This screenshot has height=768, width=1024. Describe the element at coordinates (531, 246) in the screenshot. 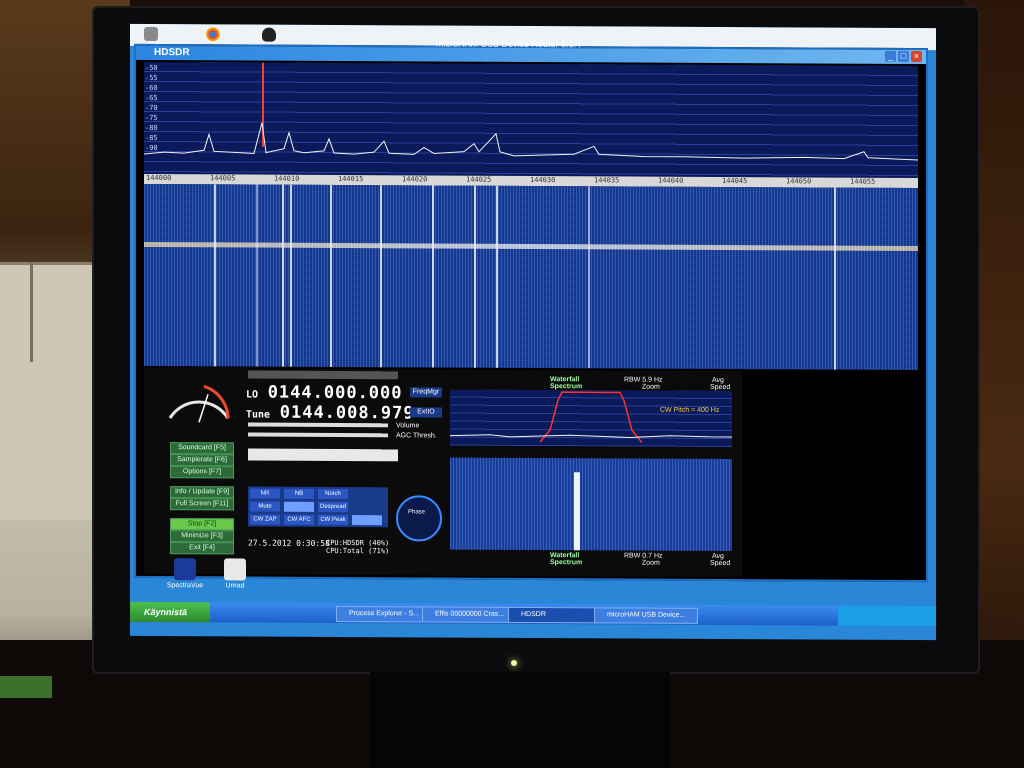

I see `waterfall-band` at that location.